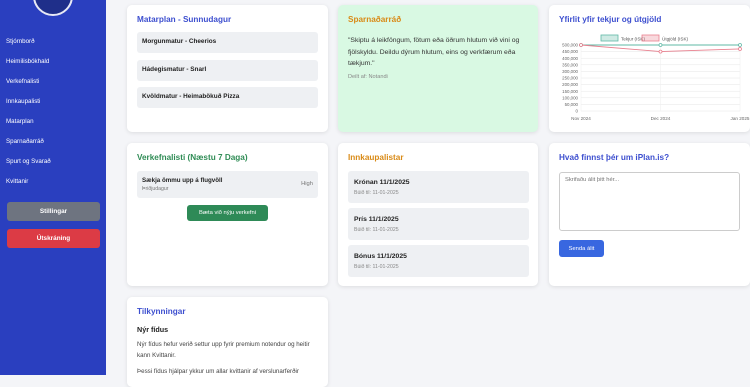  What do you see at coordinates (572, 104) in the screenshot?
I see `y-tick-label: 50,000` at bounding box center [572, 104].